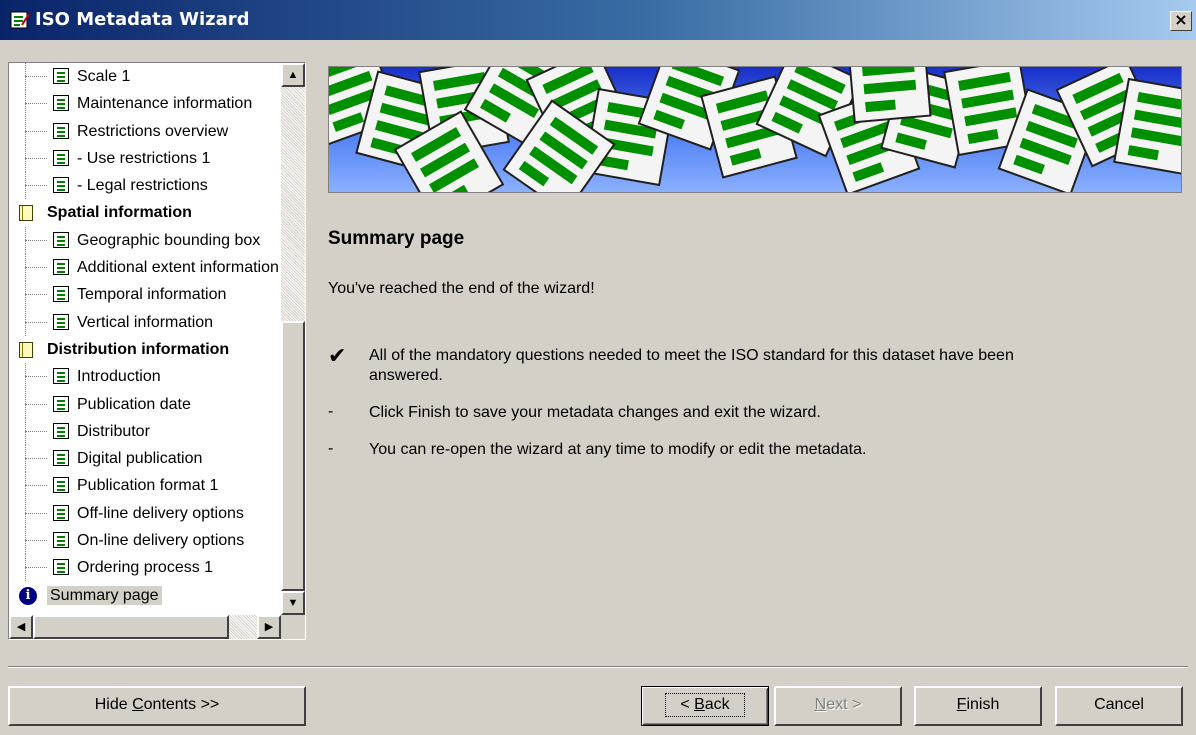 This screenshot has height=735, width=1196. I want to click on tree-item-label: Distribution information, so click(138, 349).